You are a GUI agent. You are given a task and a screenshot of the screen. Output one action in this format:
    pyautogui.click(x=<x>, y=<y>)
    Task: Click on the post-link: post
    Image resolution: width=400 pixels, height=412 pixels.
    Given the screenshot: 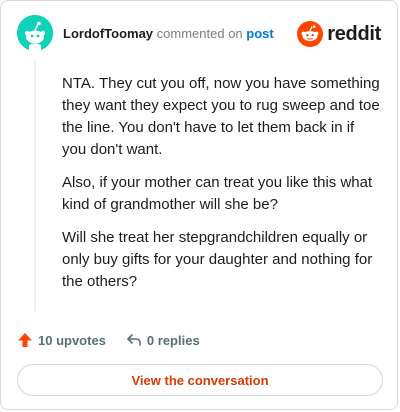 What is the action you would take?
    pyautogui.click(x=259, y=33)
    